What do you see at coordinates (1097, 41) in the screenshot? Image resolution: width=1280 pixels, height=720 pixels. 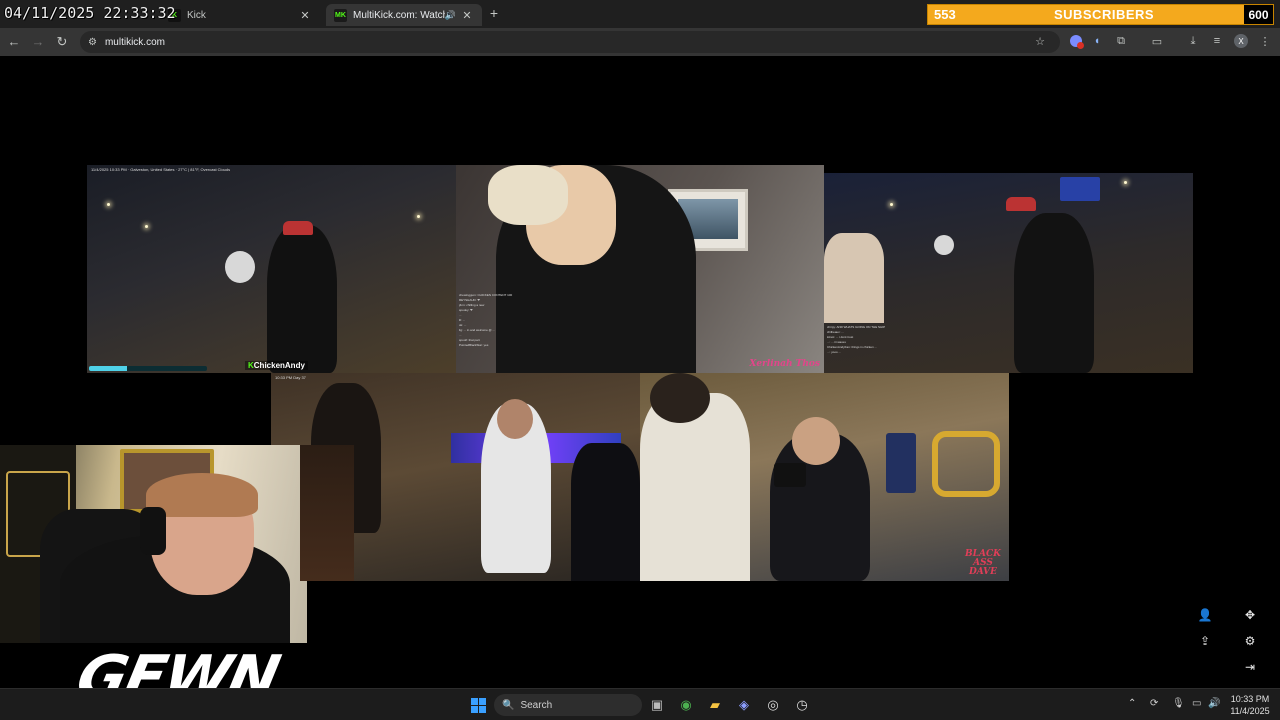 I see `audio-extension-icon: ◖` at bounding box center [1097, 41].